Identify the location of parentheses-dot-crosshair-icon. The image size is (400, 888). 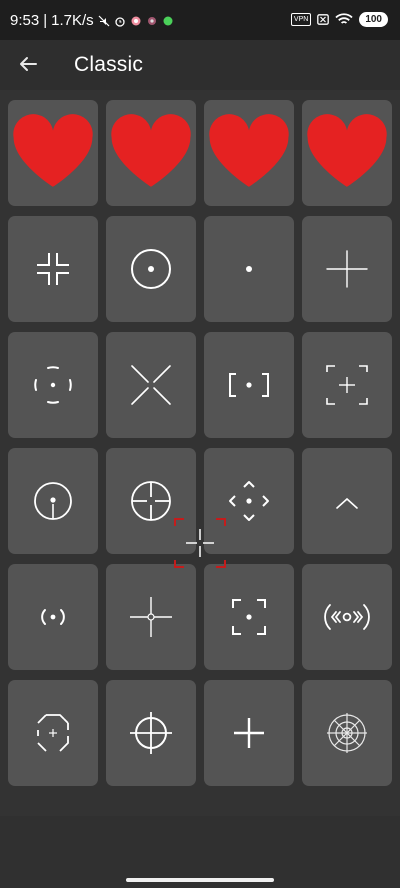
(53, 617).